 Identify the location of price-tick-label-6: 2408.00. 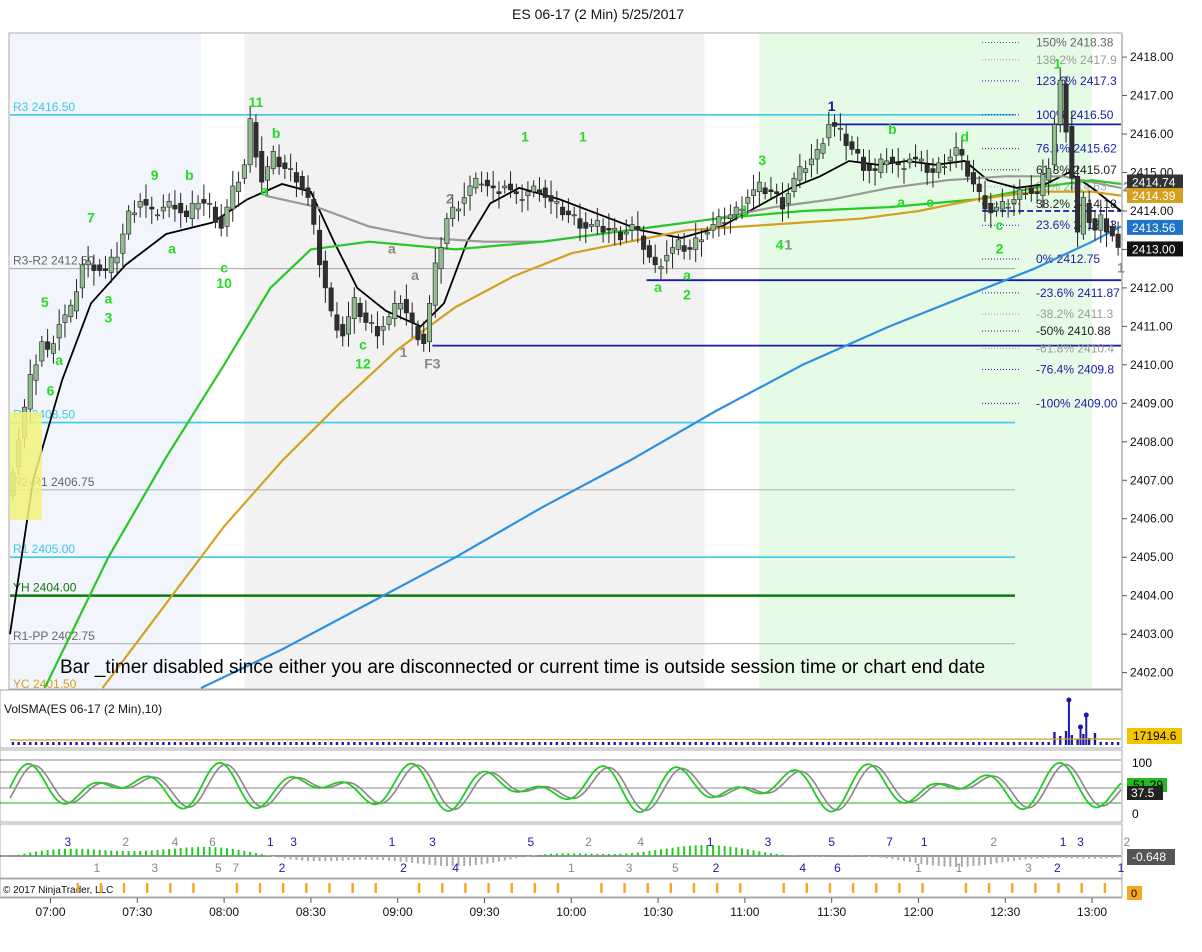
(1152, 442).